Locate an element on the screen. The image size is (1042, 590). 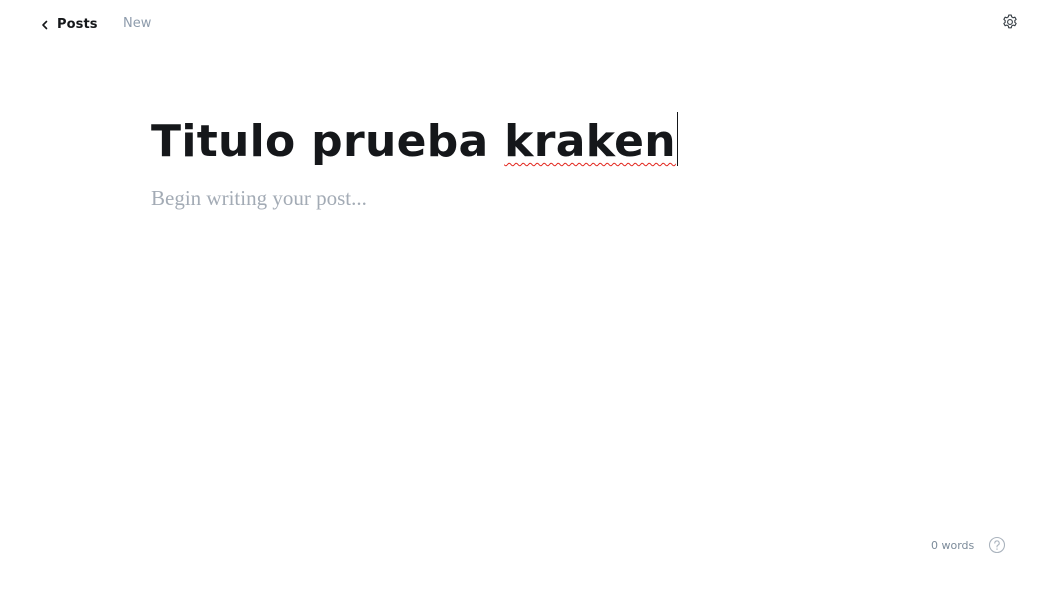
help-button is located at coordinates (997, 545).